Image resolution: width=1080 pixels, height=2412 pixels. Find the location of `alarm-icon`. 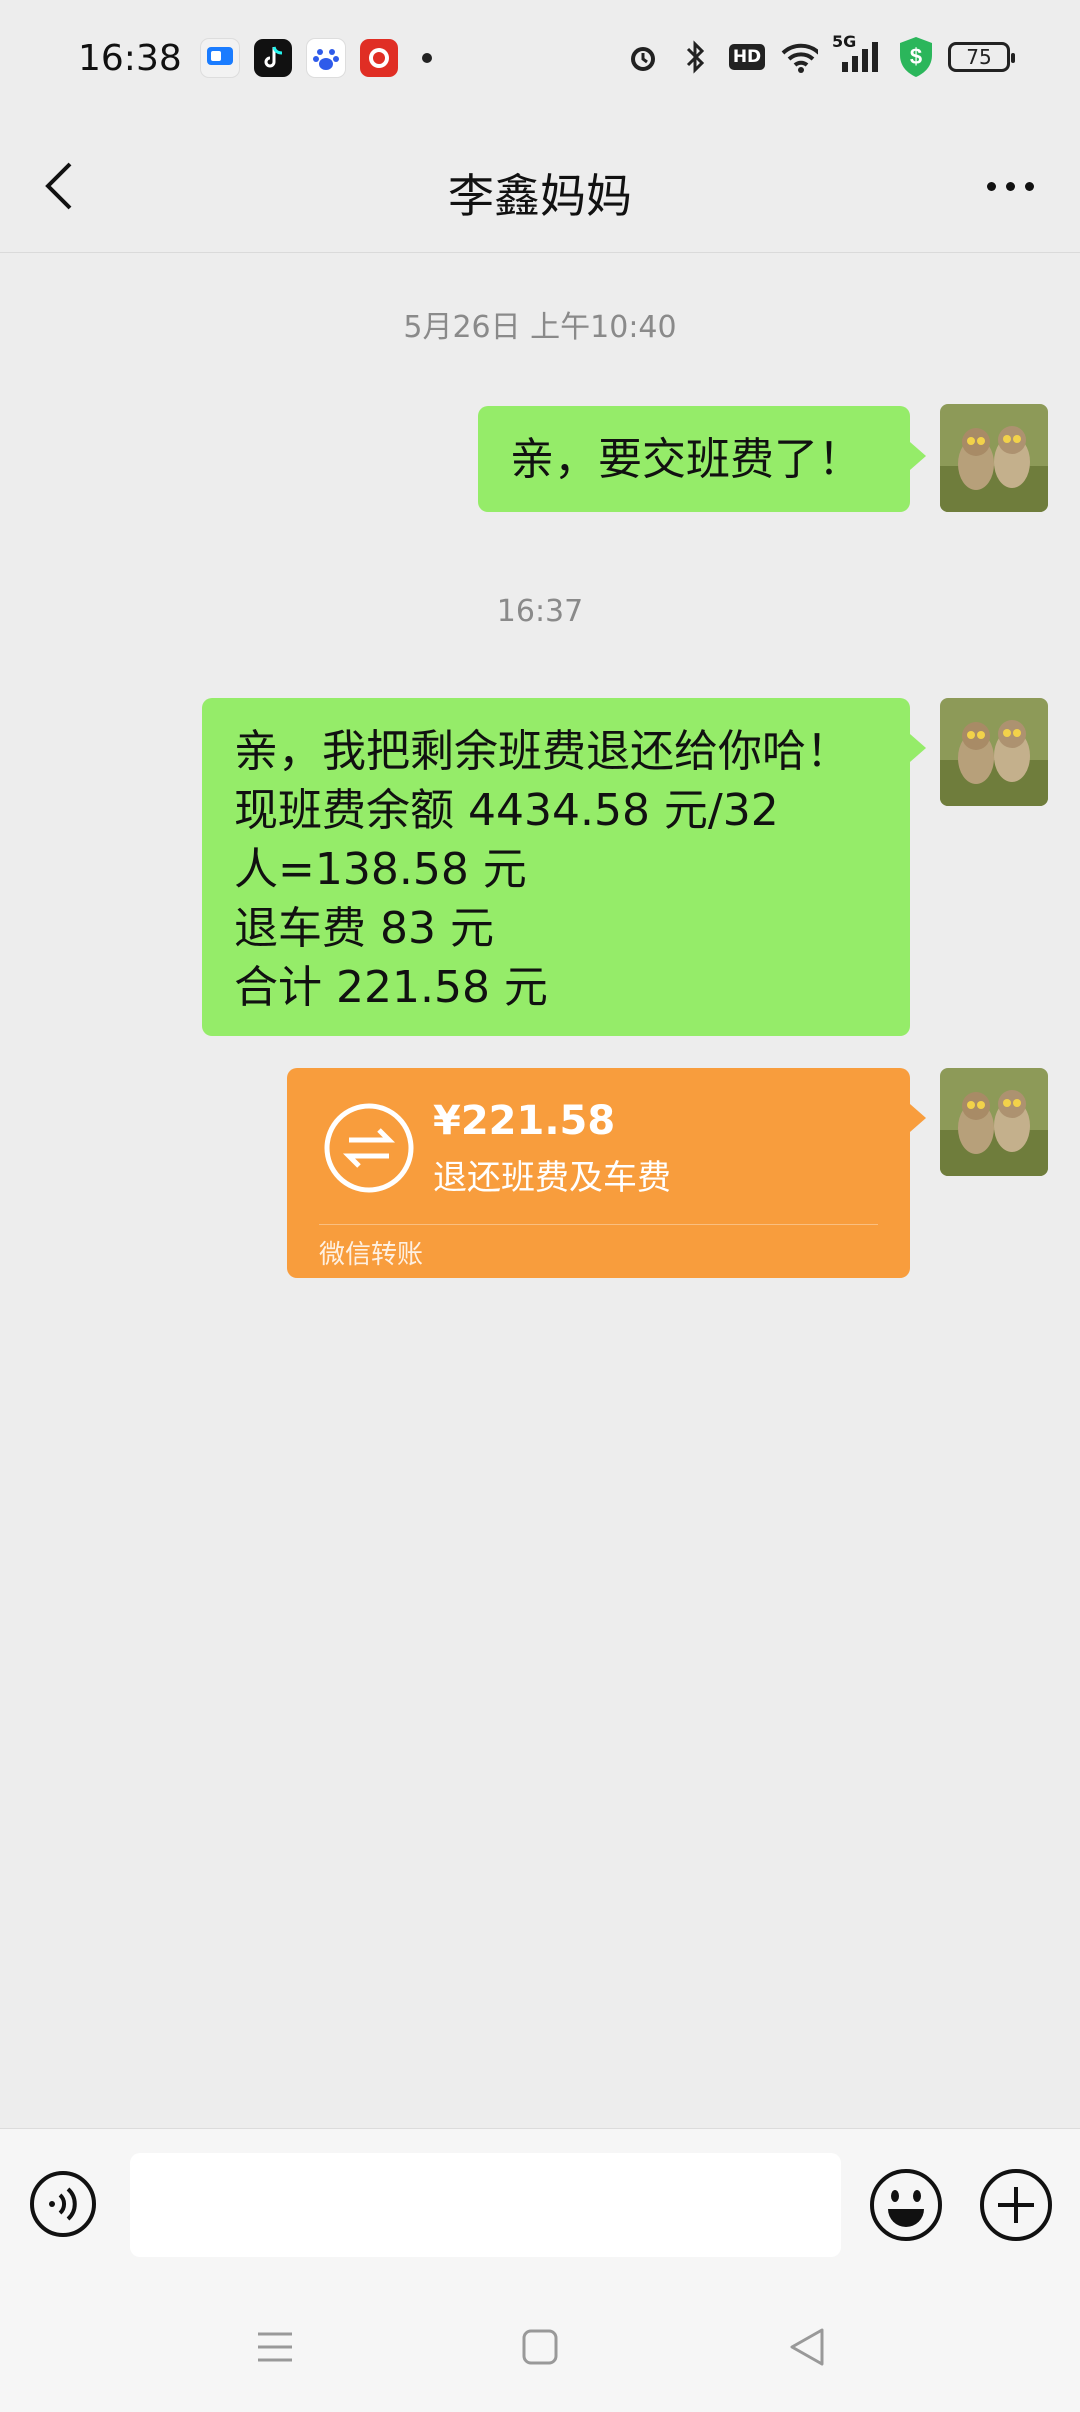

alarm-icon is located at coordinates (643, 57).